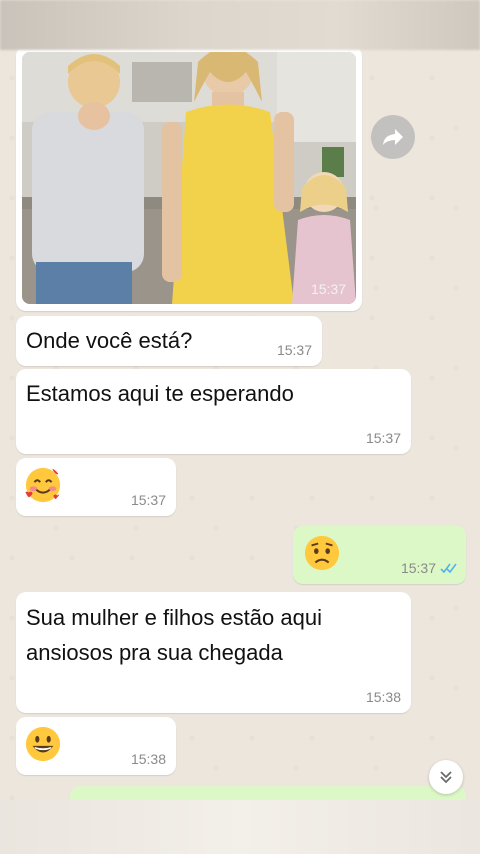 The height and width of the screenshot is (854, 480). What do you see at coordinates (240, 827) in the screenshot?
I see `bottom-bar-blurred` at bounding box center [240, 827].